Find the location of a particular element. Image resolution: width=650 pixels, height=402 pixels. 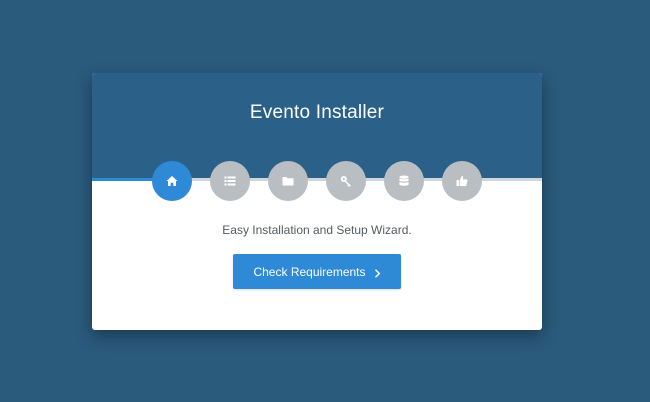

subtitle: Easy Installation and Setup Wizard. is located at coordinates (317, 230).